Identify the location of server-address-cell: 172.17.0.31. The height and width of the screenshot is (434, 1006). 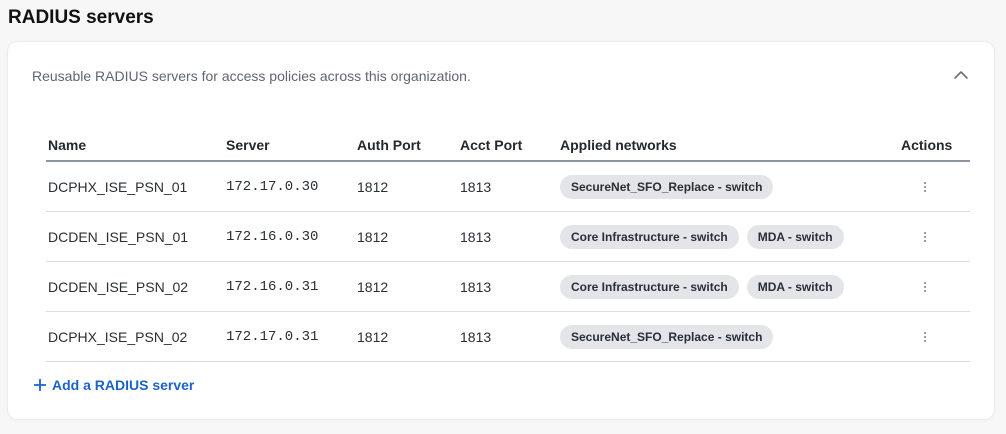
(272, 336).